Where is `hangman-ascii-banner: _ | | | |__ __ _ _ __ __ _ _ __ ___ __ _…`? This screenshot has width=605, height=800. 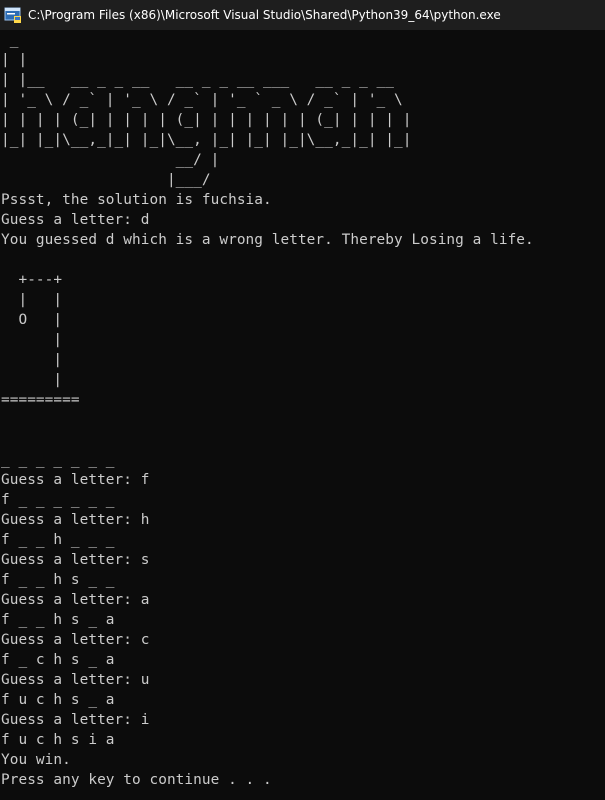
hangman-ascii-banner: _ | | | |__ __ _ _ __ __ _ _ __ ___ __ _… is located at coordinates (206, 110).